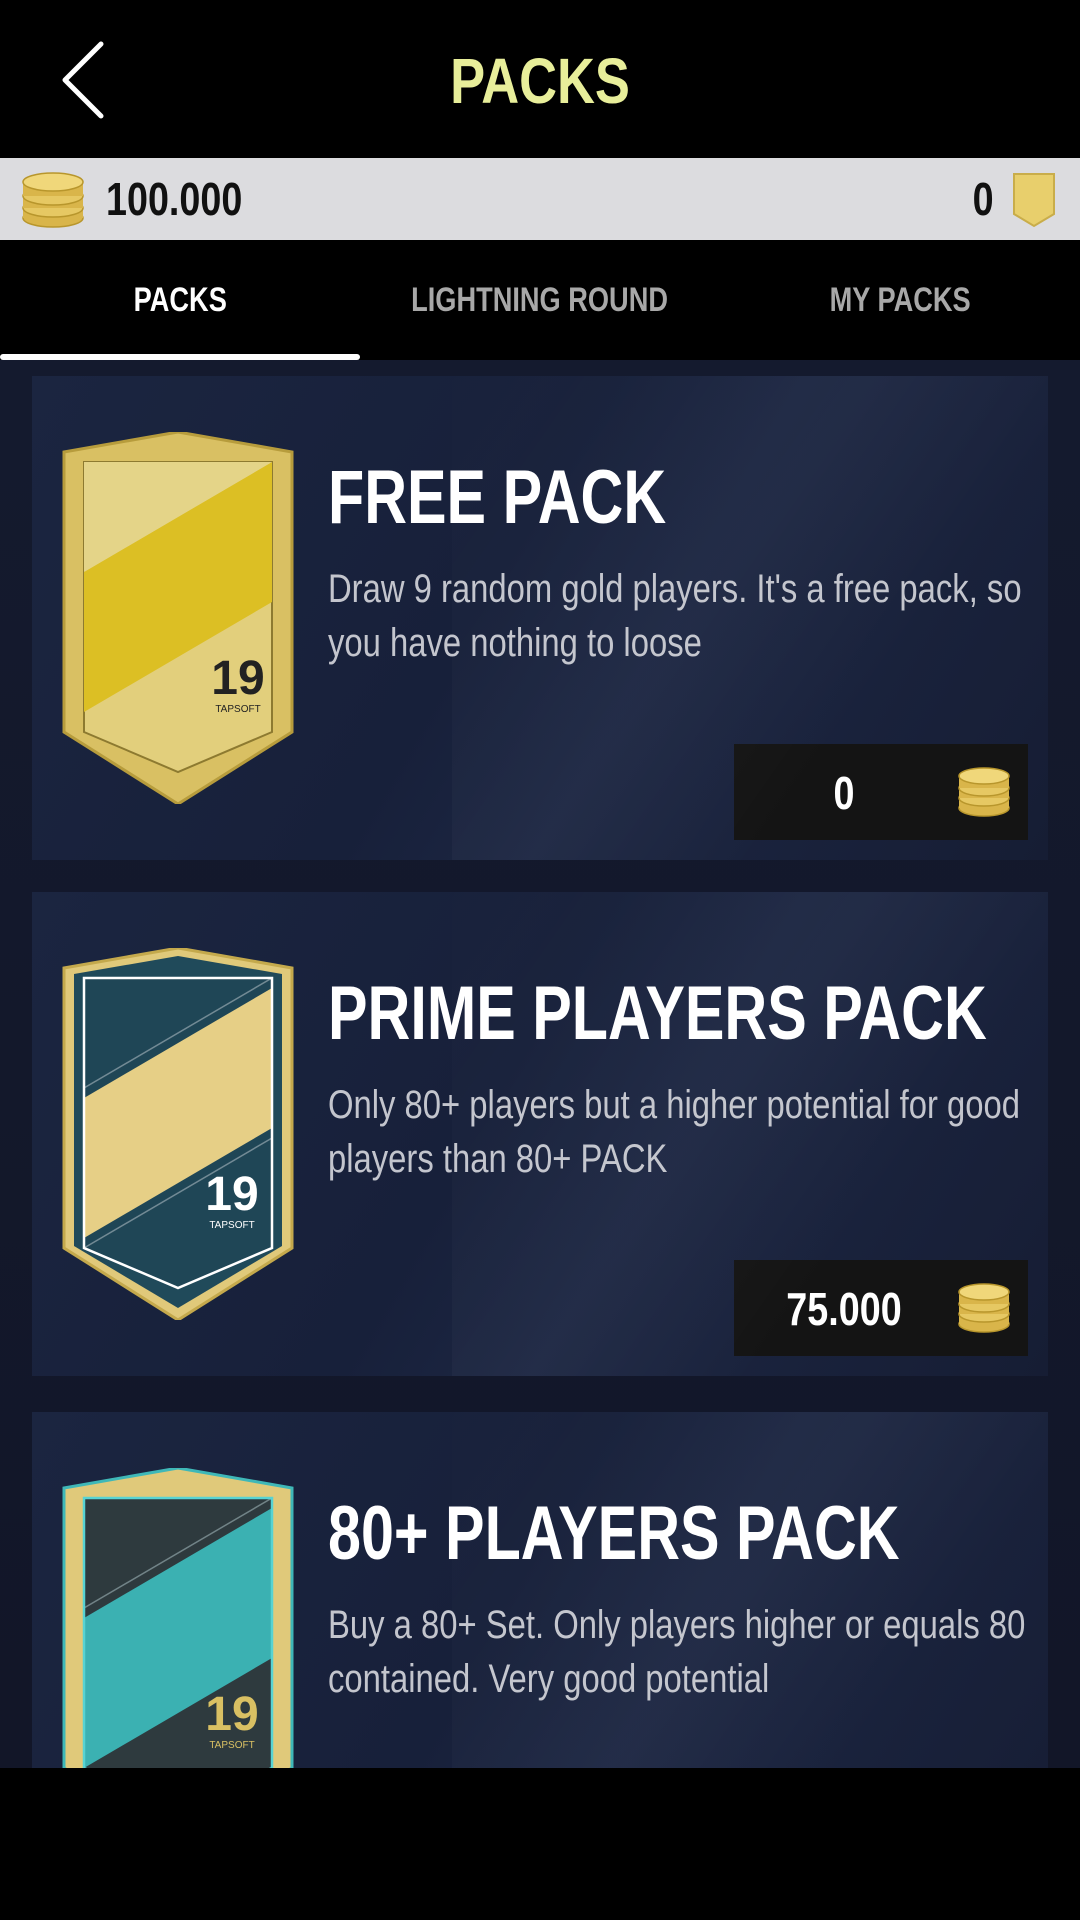  What do you see at coordinates (900, 300) in the screenshot?
I see `tab-my-packs: MY PACKS` at bounding box center [900, 300].